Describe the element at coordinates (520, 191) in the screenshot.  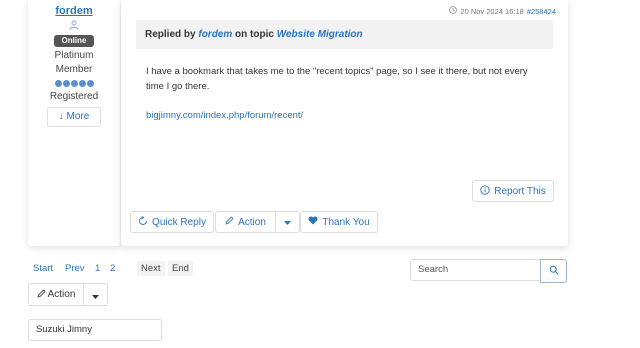
I see `report-label: Report This` at that location.